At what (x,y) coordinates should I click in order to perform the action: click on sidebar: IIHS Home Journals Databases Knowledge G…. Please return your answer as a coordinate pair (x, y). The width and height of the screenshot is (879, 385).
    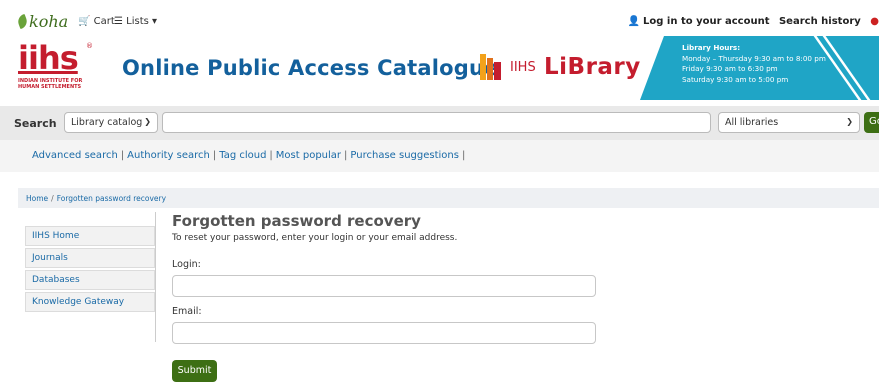
    Looking at the image, I should click on (90, 270).